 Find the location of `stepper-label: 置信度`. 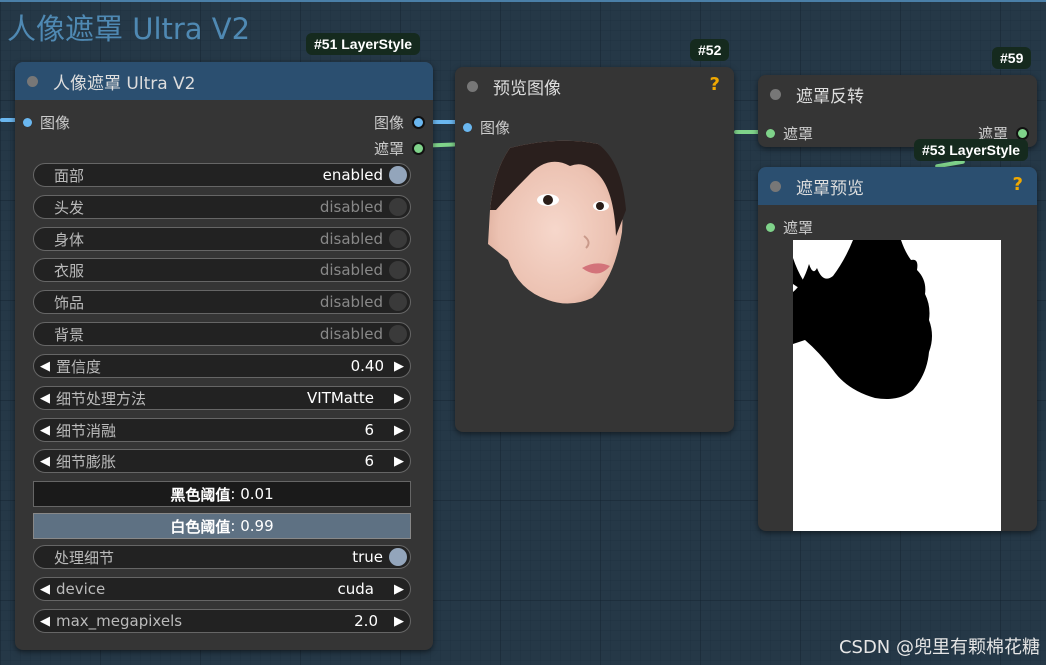

stepper-label: 置信度 is located at coordinates (79, 366).